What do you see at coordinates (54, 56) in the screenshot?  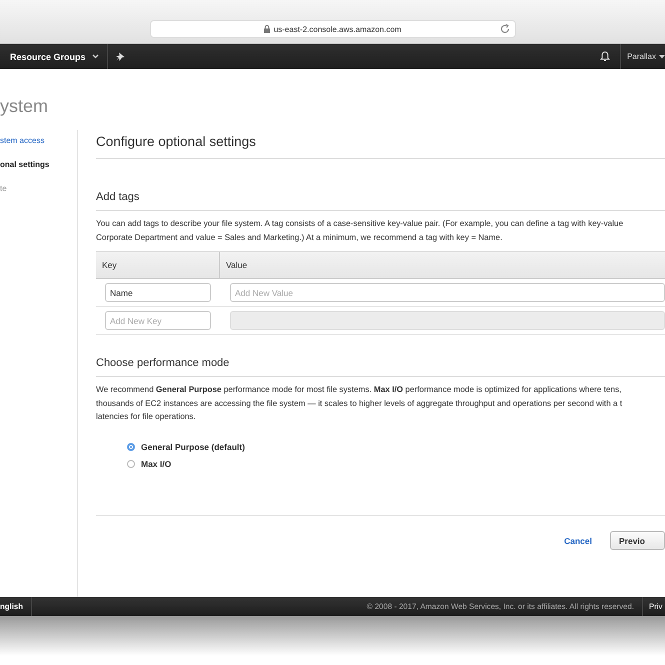 I see `resource-groups-menu: Resource Groups` at bounding box center [54, 56].